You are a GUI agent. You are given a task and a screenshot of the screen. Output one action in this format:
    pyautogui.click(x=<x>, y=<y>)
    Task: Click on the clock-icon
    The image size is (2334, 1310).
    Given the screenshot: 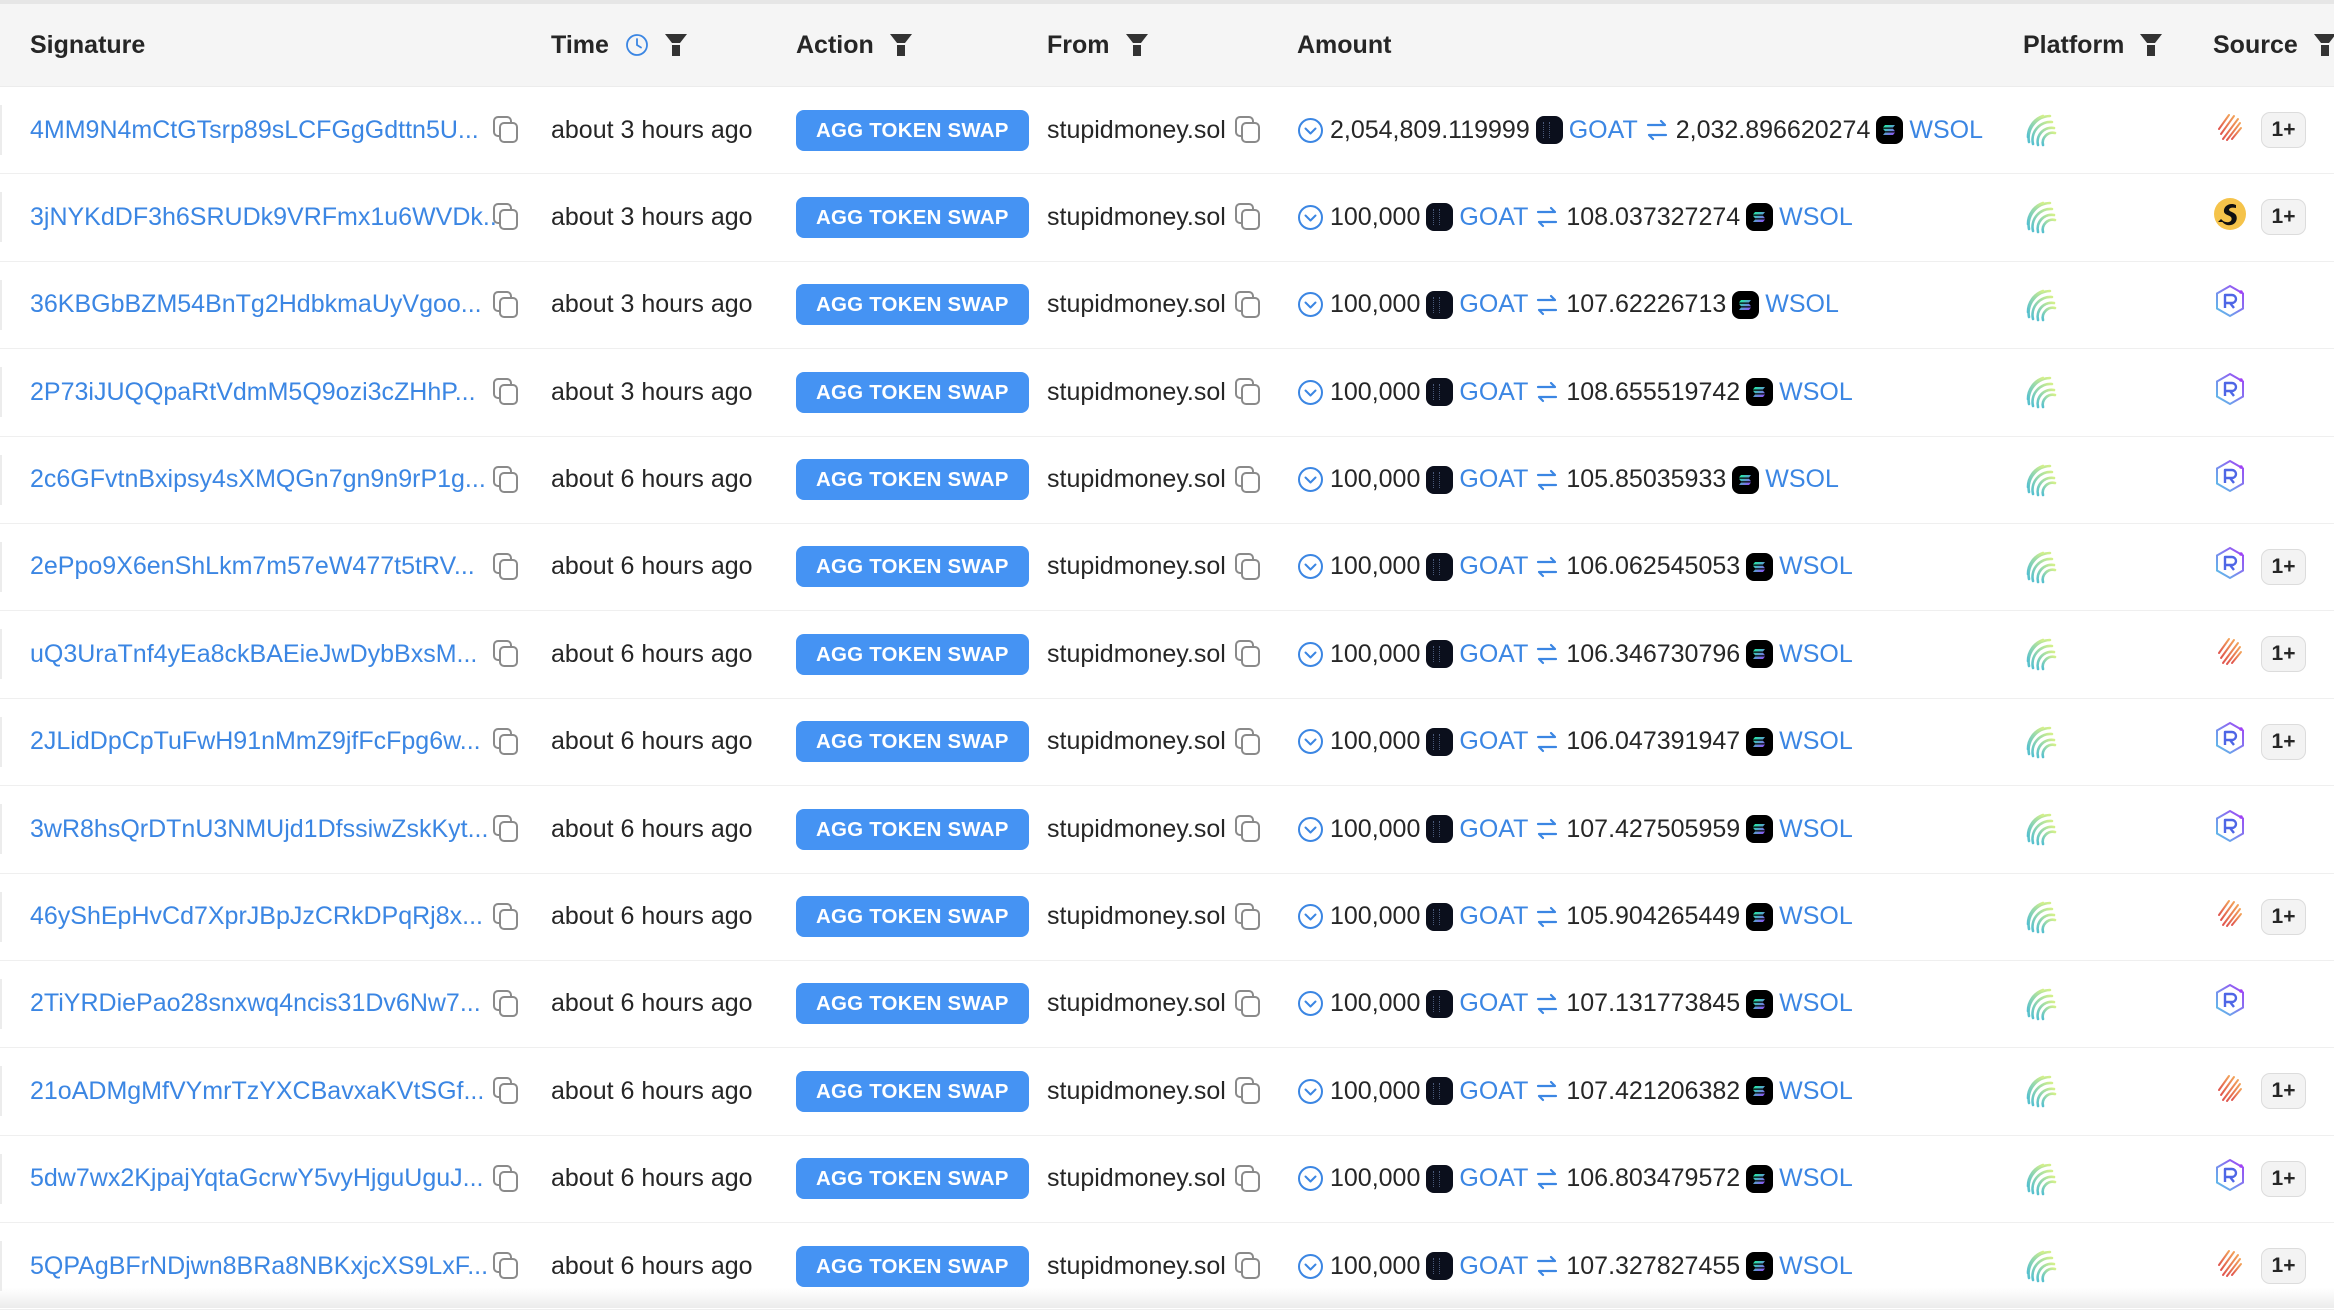 What is the action you would take?
    pyautogui.click(x=637, y=45)
    